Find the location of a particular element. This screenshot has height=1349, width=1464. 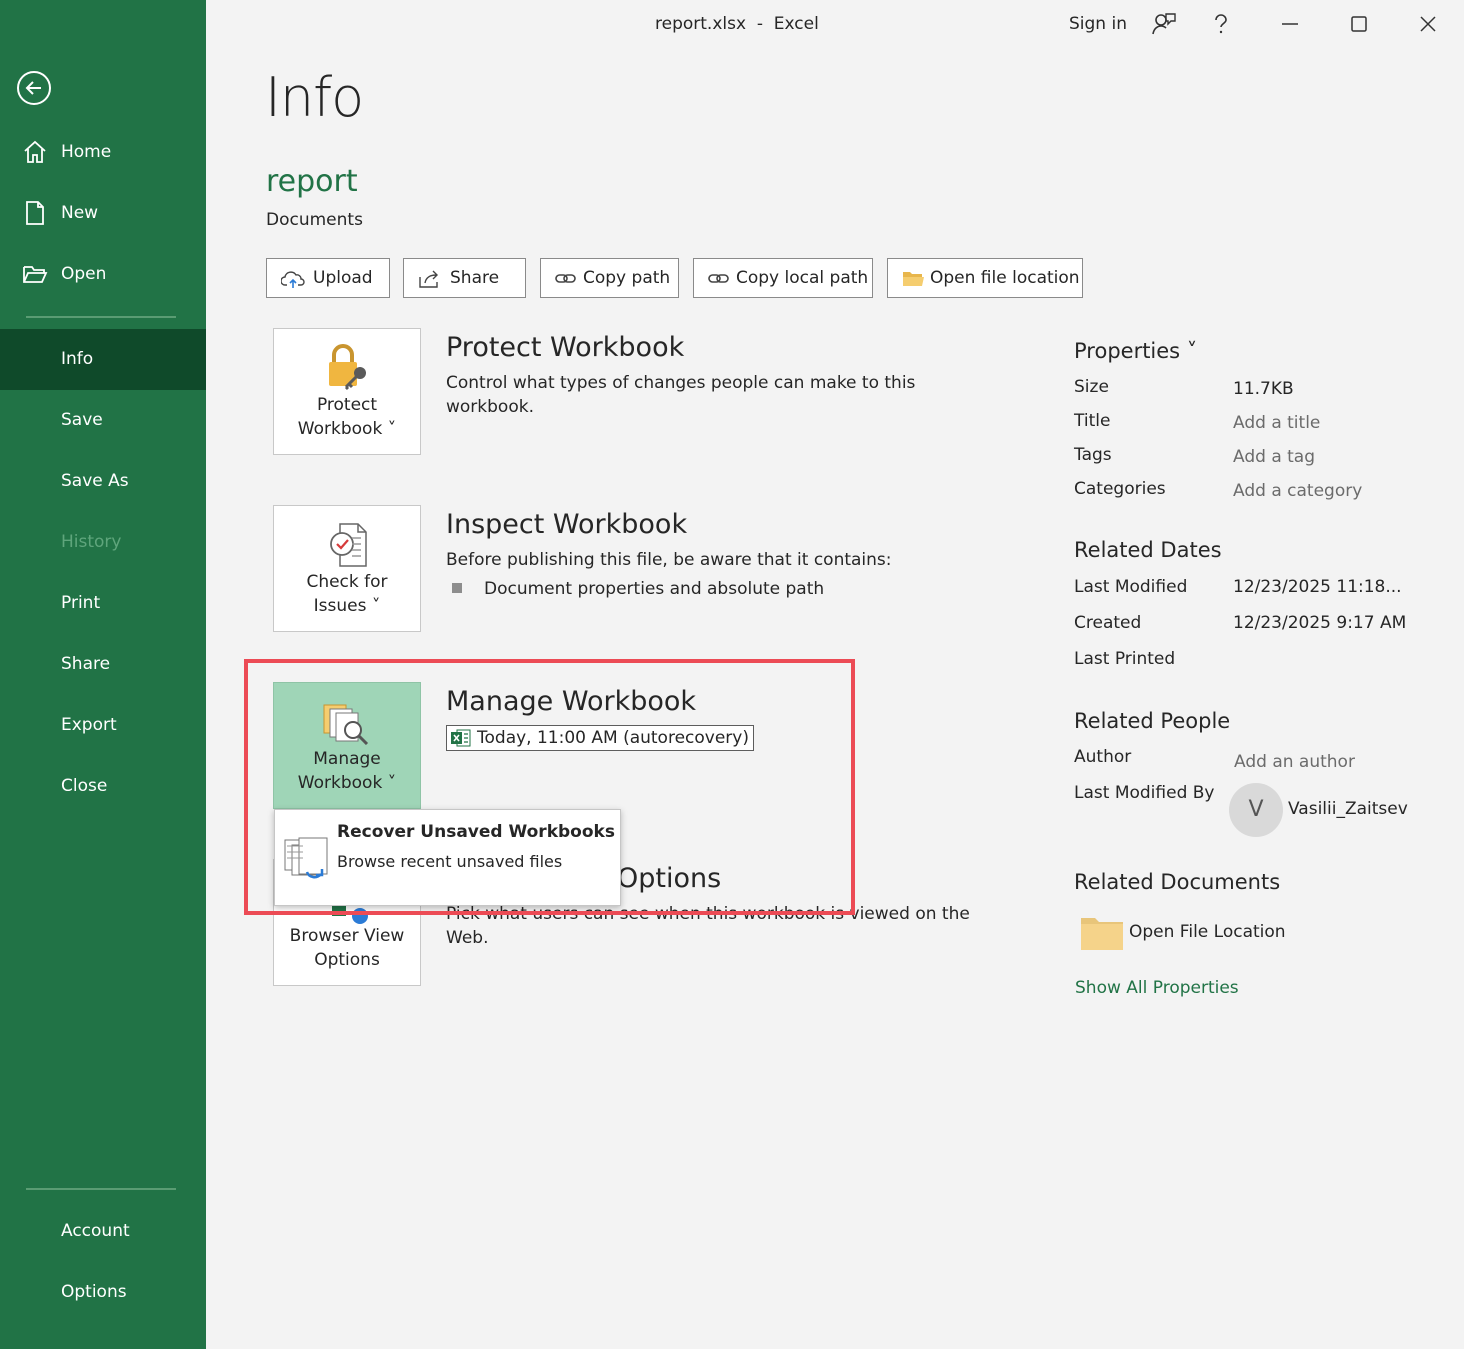

related-people-heading: Related People is located at coordinates (1152, 721).